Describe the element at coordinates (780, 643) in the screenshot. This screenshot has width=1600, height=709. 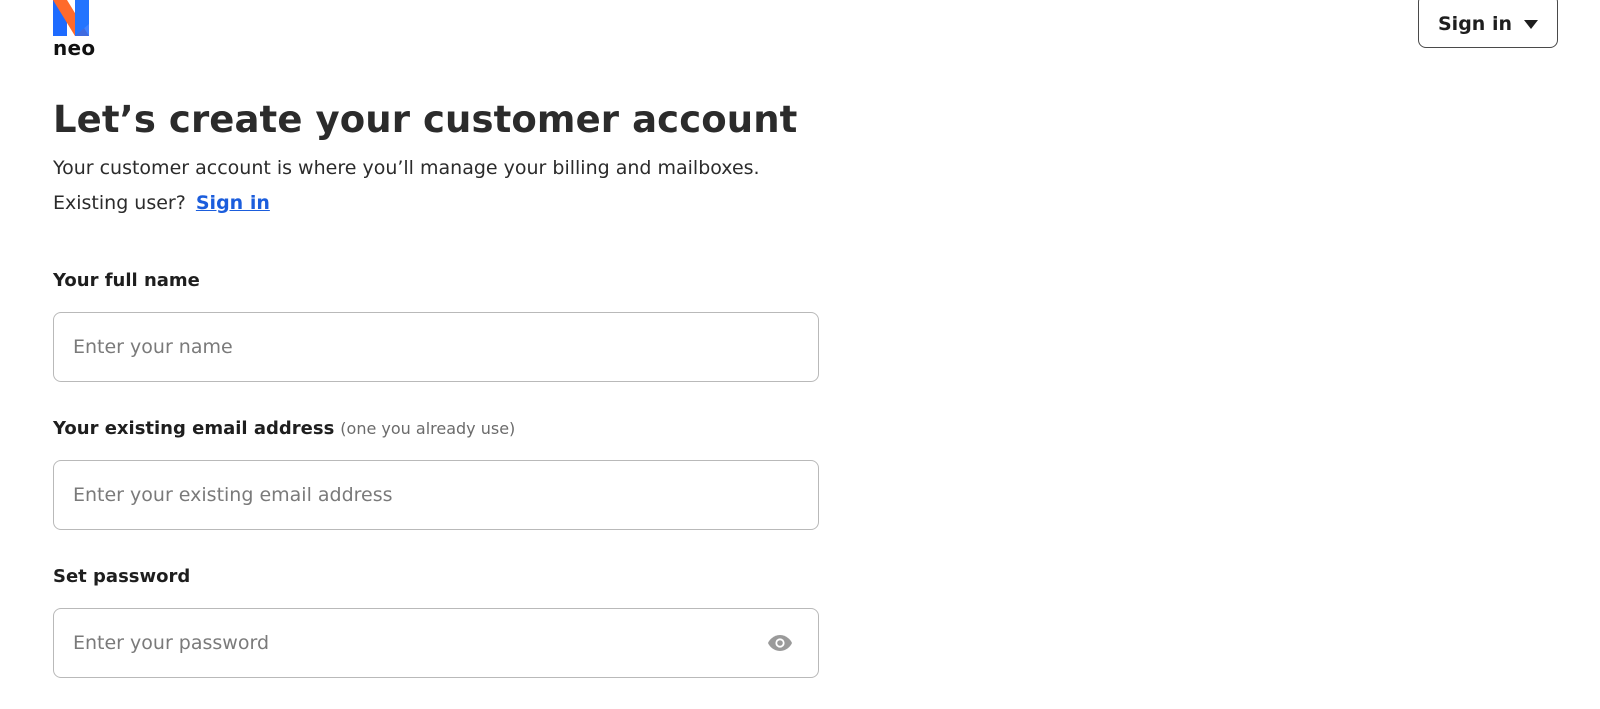
I see `eye-icon` at that location.